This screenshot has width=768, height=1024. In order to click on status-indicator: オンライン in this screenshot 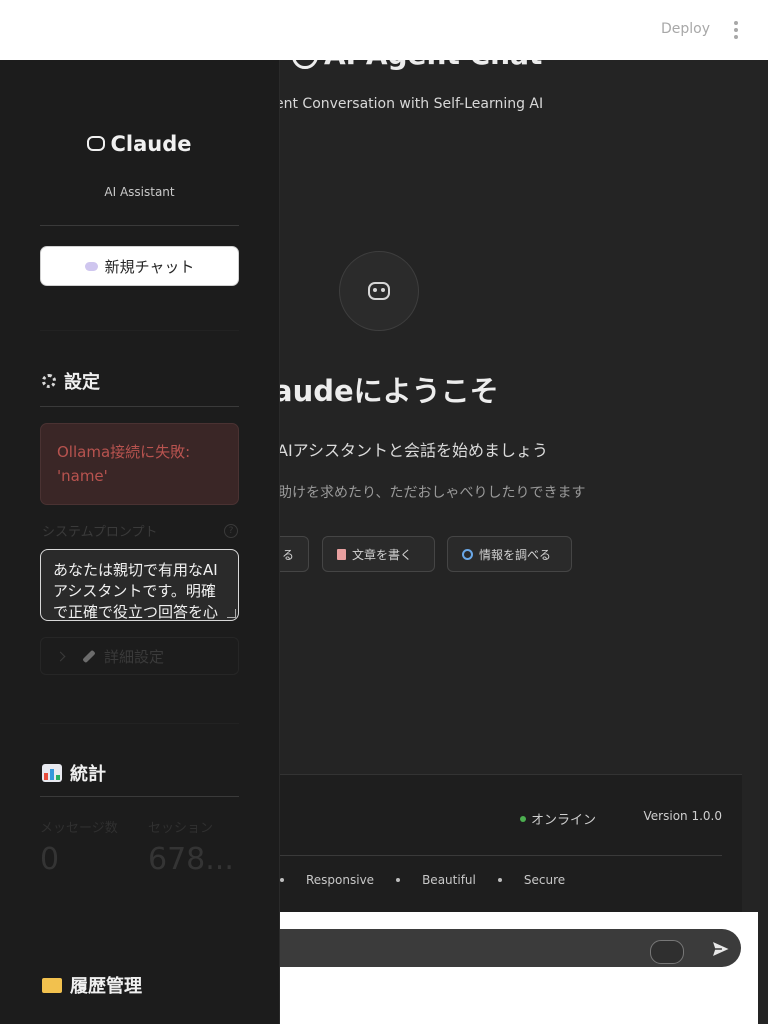, I will do `click(557, 818)`.